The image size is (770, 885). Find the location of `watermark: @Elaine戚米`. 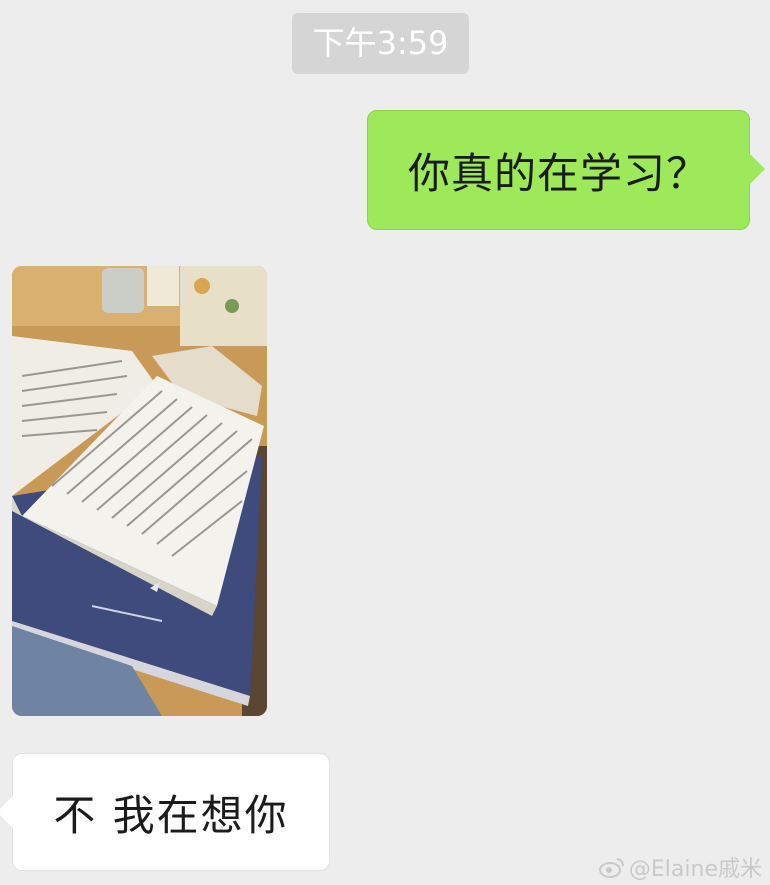

watermark: @Elaine戚米 is located at coordinates (680, 867).